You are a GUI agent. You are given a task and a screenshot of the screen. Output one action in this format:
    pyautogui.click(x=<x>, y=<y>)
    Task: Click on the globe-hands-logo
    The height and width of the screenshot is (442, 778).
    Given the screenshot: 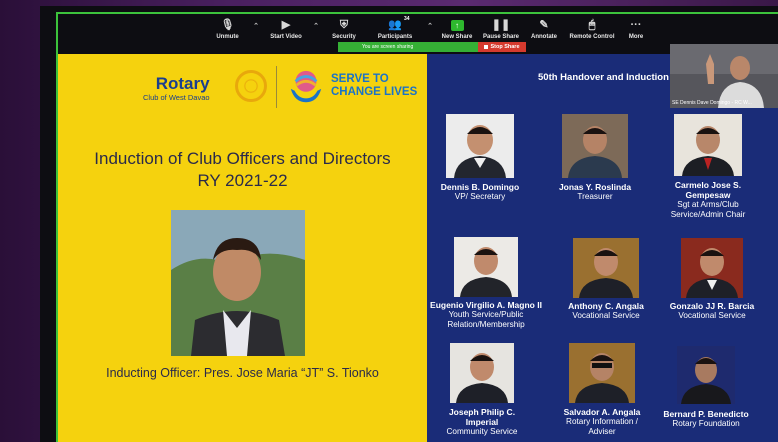 What is the action you would take?
    pyautogui.click(x=306, y=86)
    